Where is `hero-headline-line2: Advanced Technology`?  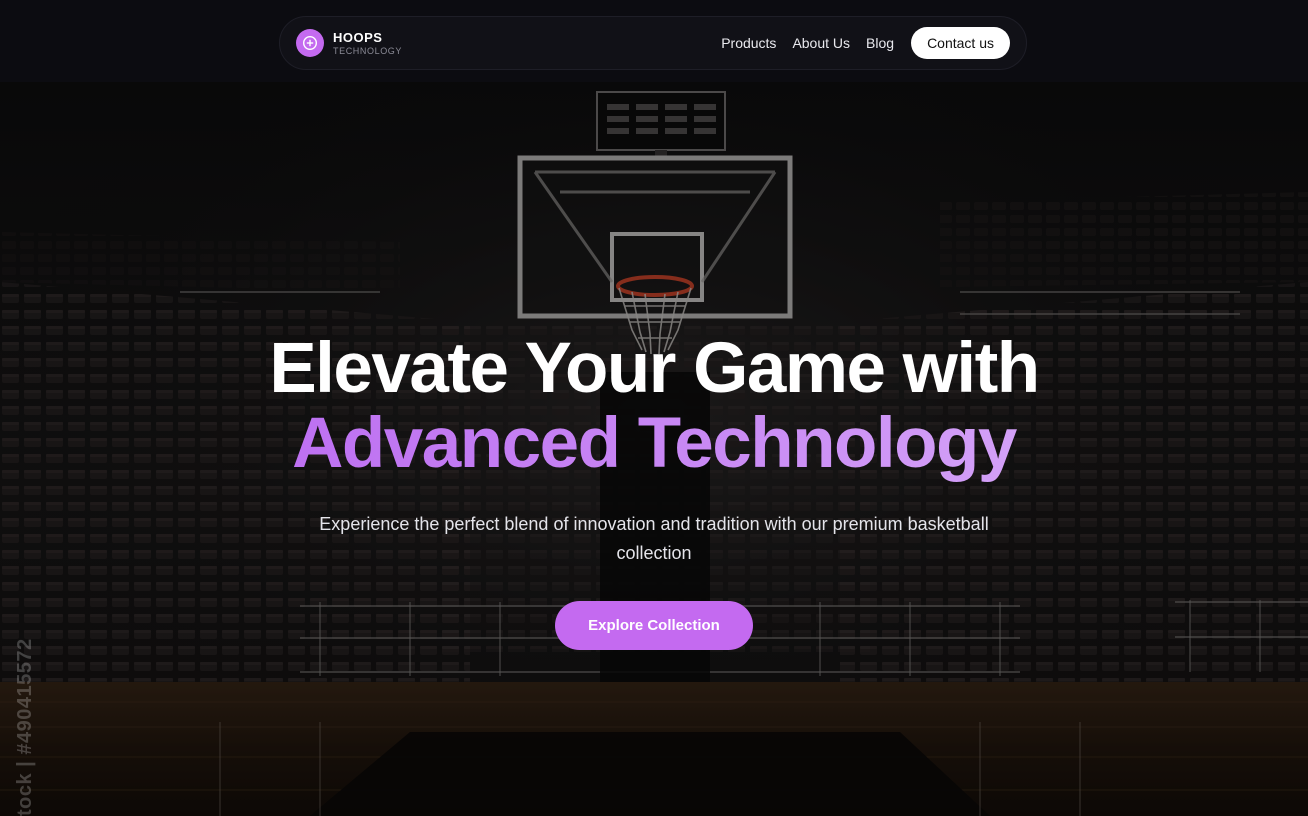 hero-headline-line2: Advanced Technology is located at coordinates (654, 444).